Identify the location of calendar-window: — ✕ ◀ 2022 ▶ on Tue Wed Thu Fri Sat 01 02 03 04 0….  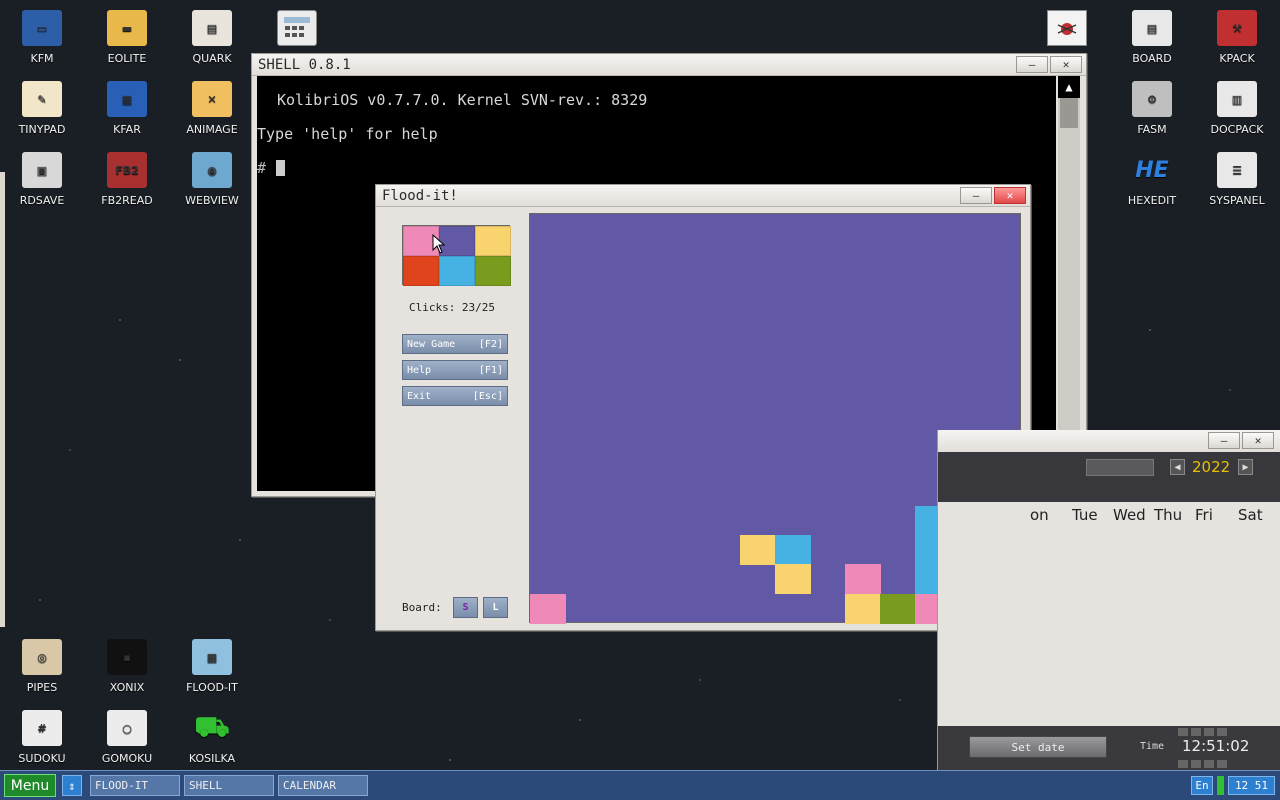
(1108, 600).